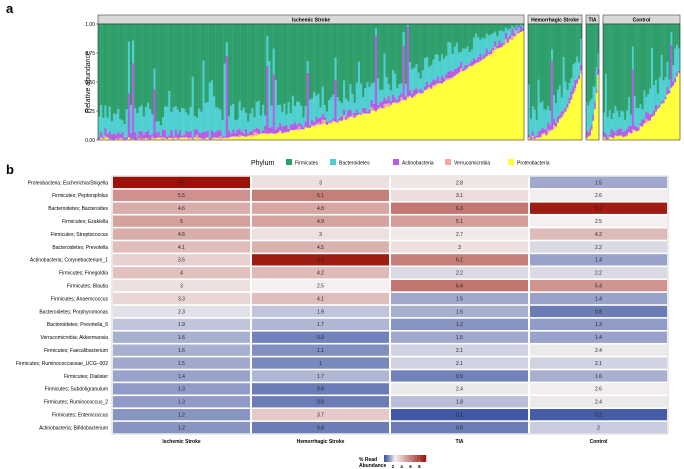 The image size is (684, 469). Describe the element at coordinates (320, 235) in the screenshot. I see `cell-value: 3` at that location.